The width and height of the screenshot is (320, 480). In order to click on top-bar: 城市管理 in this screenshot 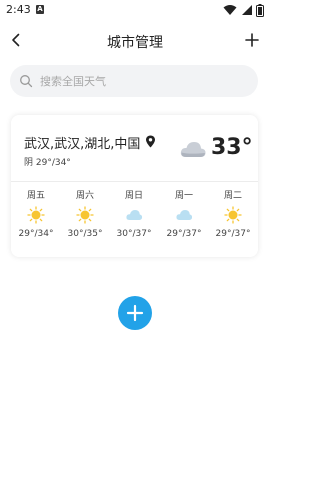, I will do `click(135, 41)`.